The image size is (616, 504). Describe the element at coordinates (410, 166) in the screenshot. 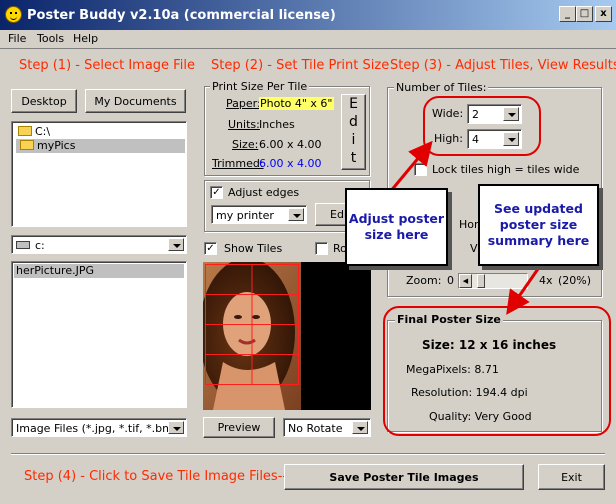

I see `arrow-to-tiles` at that location.